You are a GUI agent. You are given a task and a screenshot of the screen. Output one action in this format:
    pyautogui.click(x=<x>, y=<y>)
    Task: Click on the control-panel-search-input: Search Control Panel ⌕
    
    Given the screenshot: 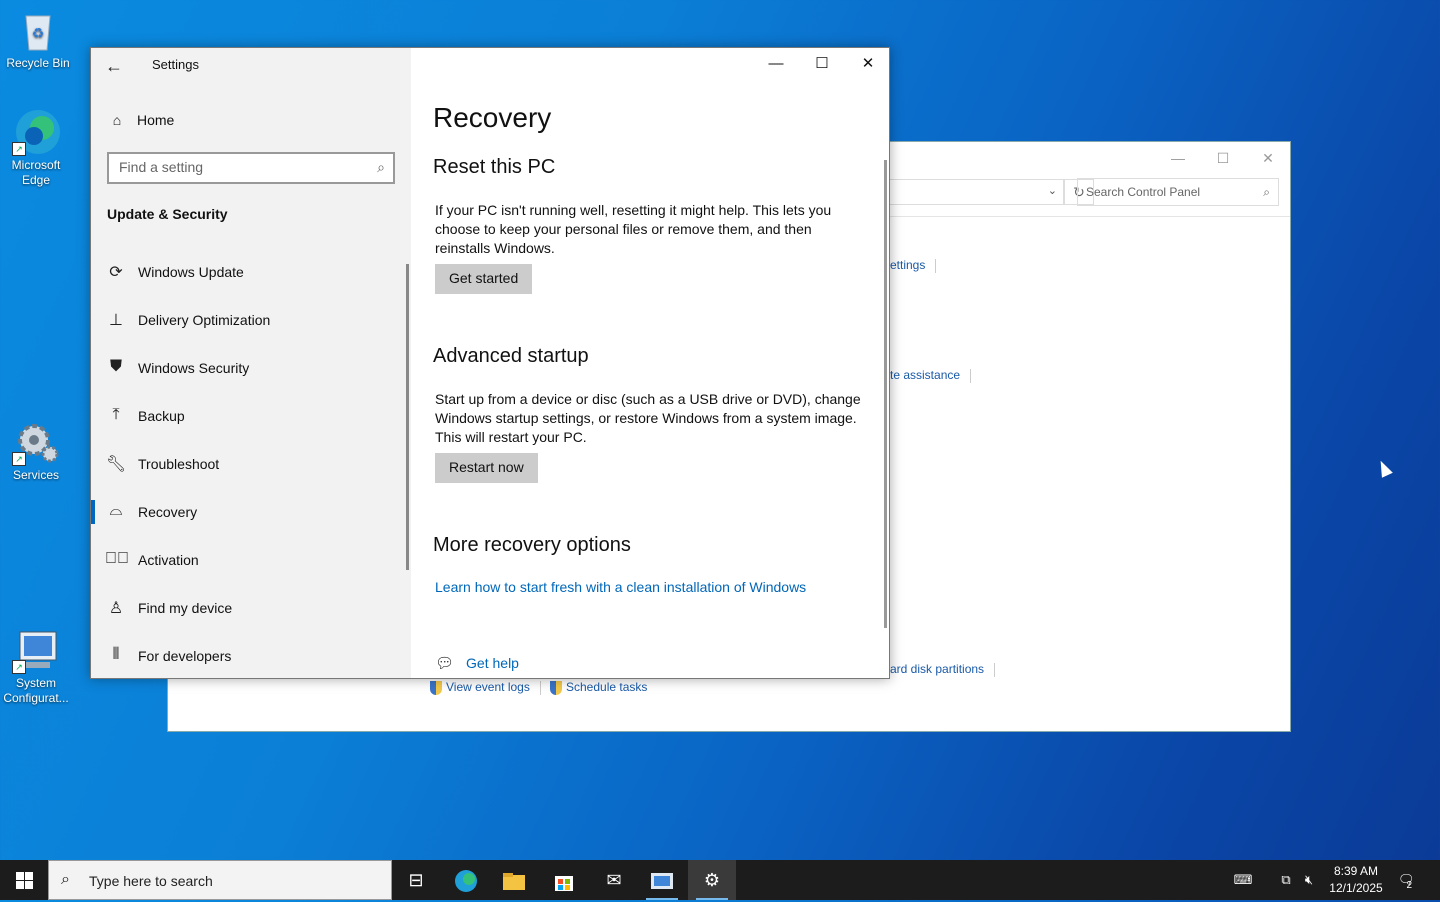 What is the action you would take?
    pyautogui.click(x=1178, y=192)
    